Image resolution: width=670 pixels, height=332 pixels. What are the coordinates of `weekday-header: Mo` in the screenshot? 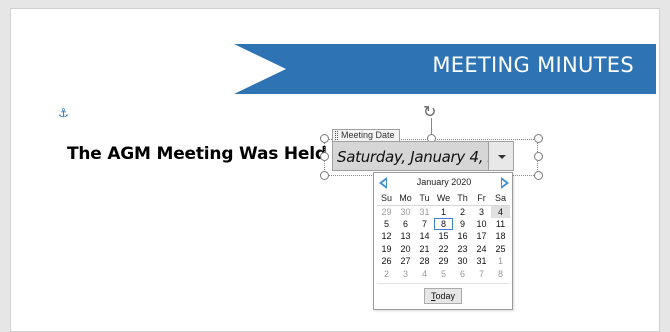 It's located at (405, 198).